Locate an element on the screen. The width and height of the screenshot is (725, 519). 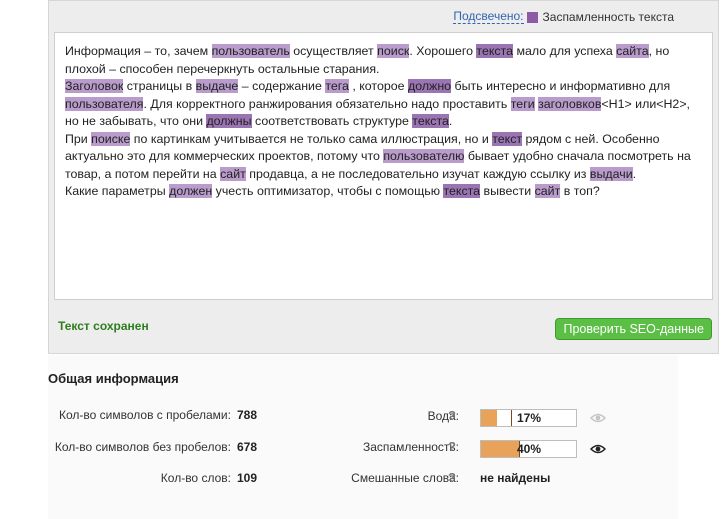
highlight-toggle-link: Подсвечено: is located at coordinates (488, 17).